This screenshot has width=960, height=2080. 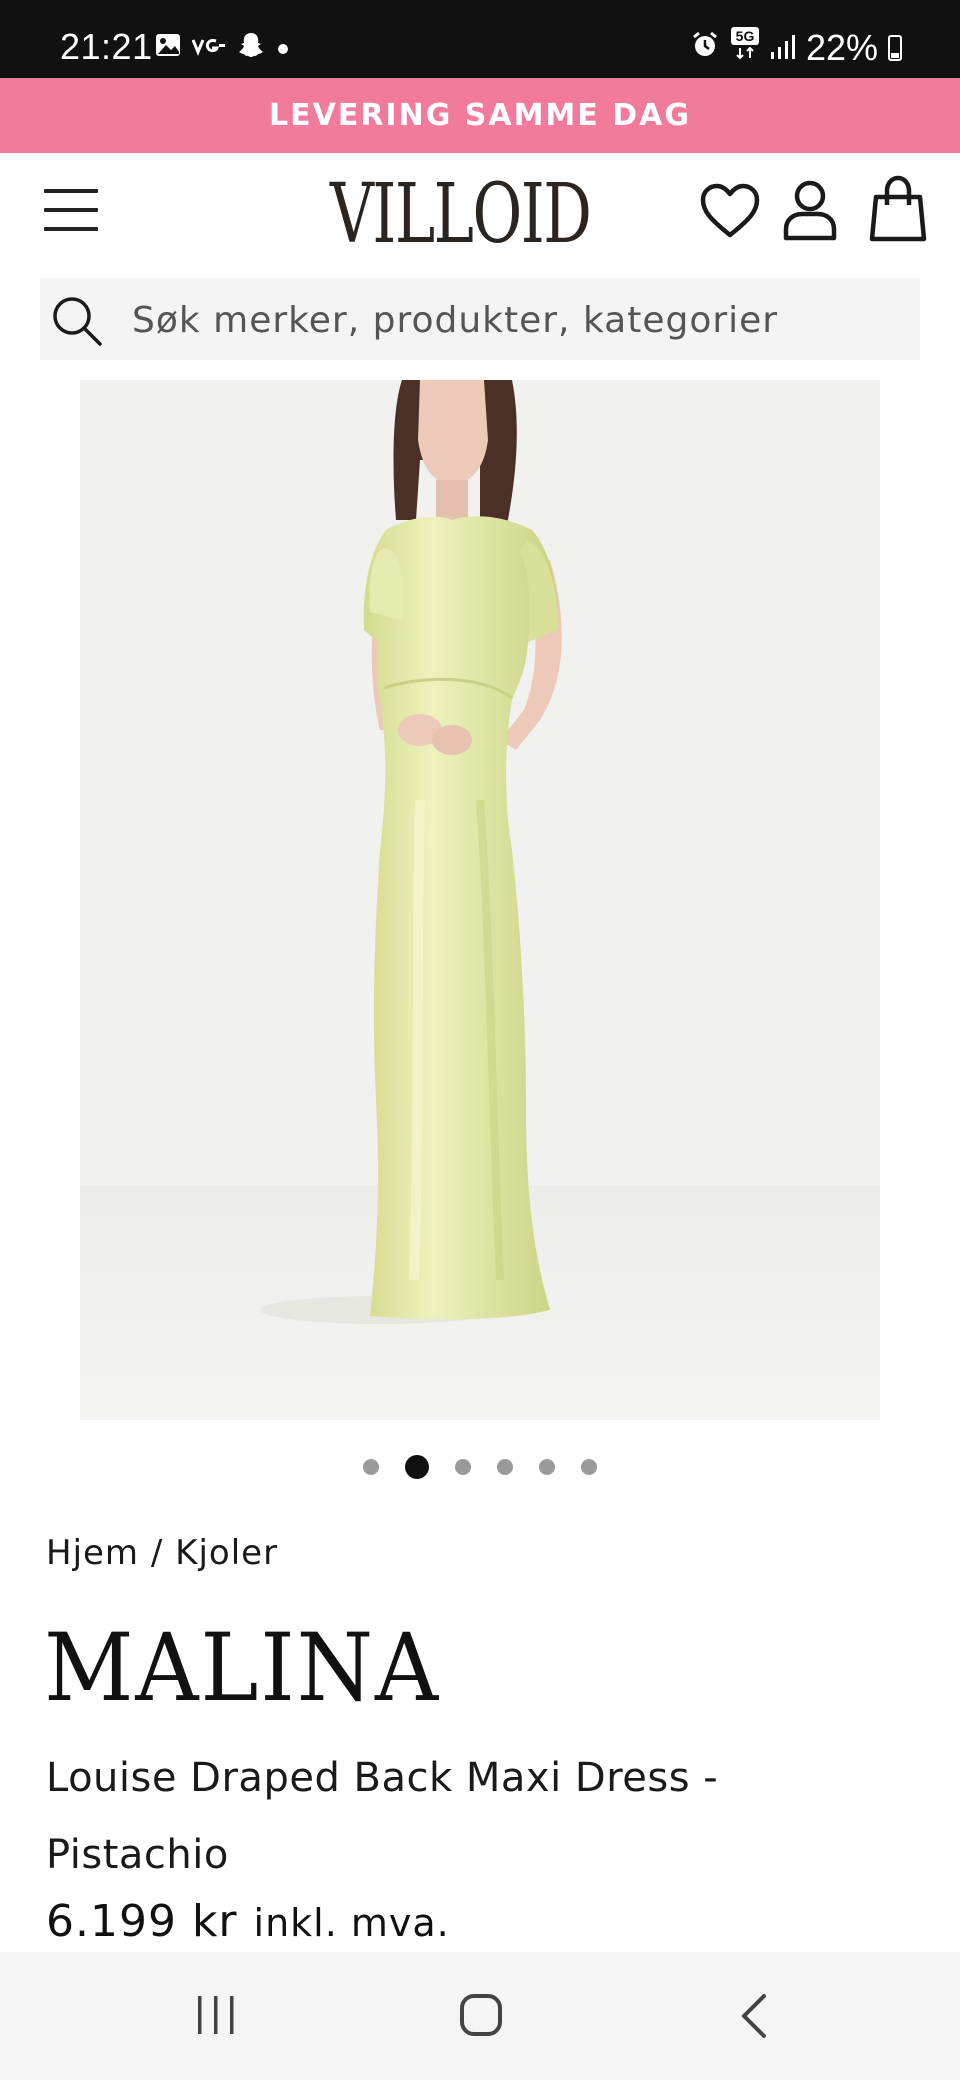 What do you see at coordinates (71, 211) in the screenshot?
I see `menu-icon` at bounding box center [71, 211].